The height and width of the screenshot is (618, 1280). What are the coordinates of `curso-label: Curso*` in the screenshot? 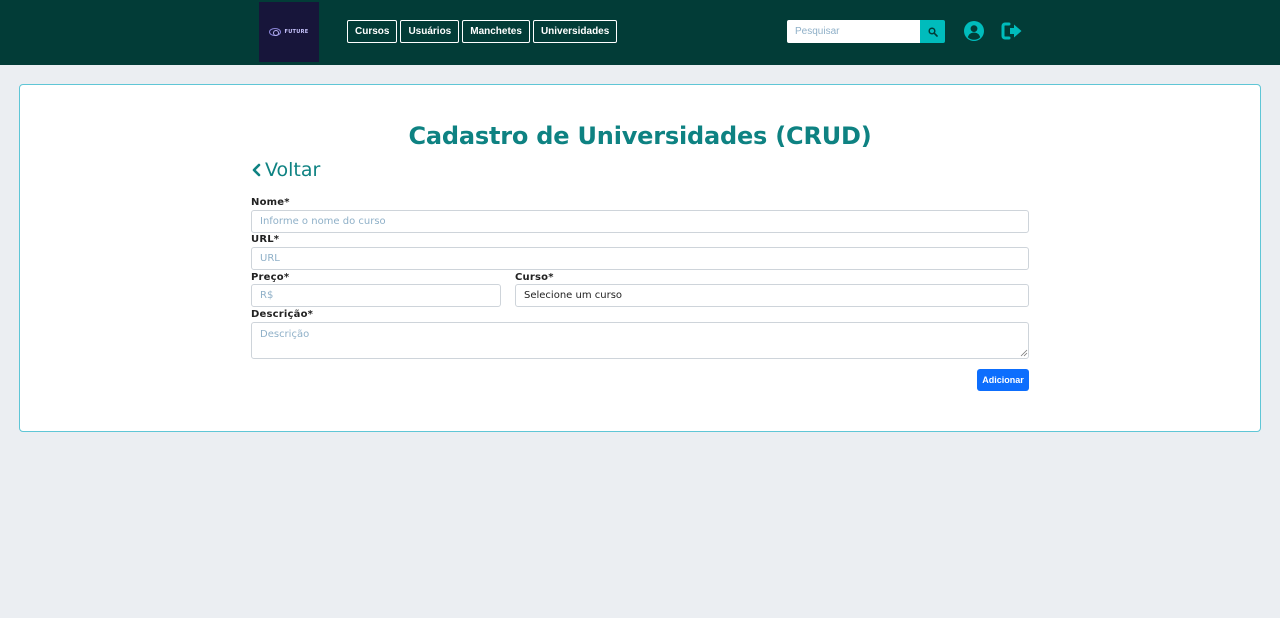 It's located at (534, 277).